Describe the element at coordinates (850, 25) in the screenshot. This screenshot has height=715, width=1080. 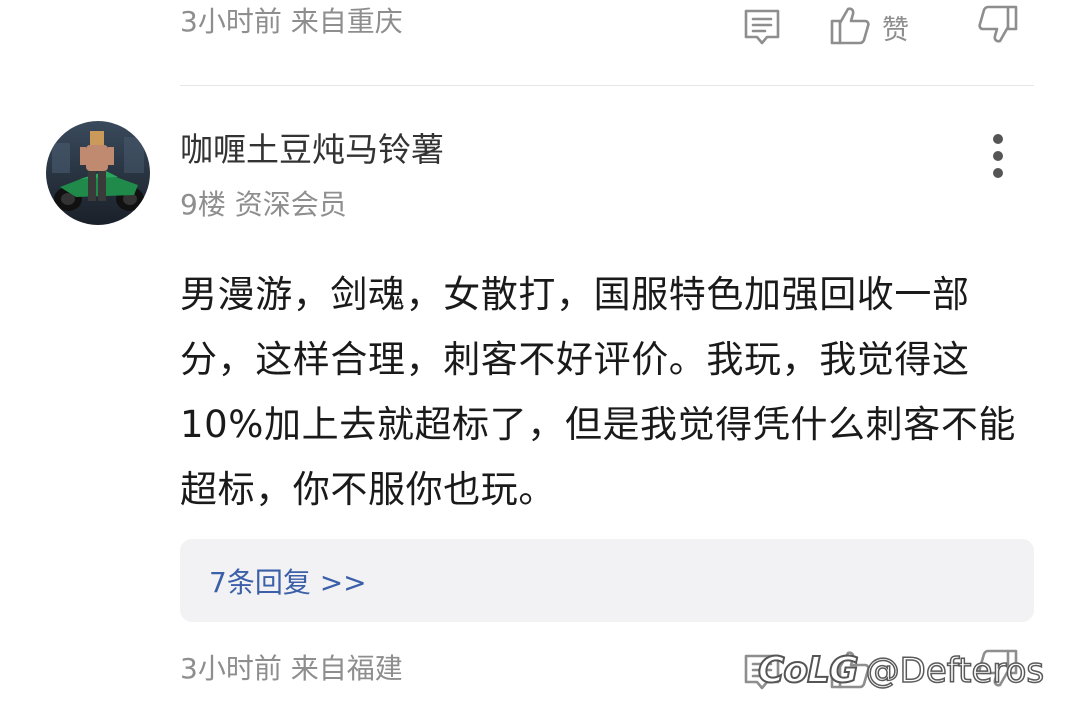
I see `thumbs-up-icon` at that location.